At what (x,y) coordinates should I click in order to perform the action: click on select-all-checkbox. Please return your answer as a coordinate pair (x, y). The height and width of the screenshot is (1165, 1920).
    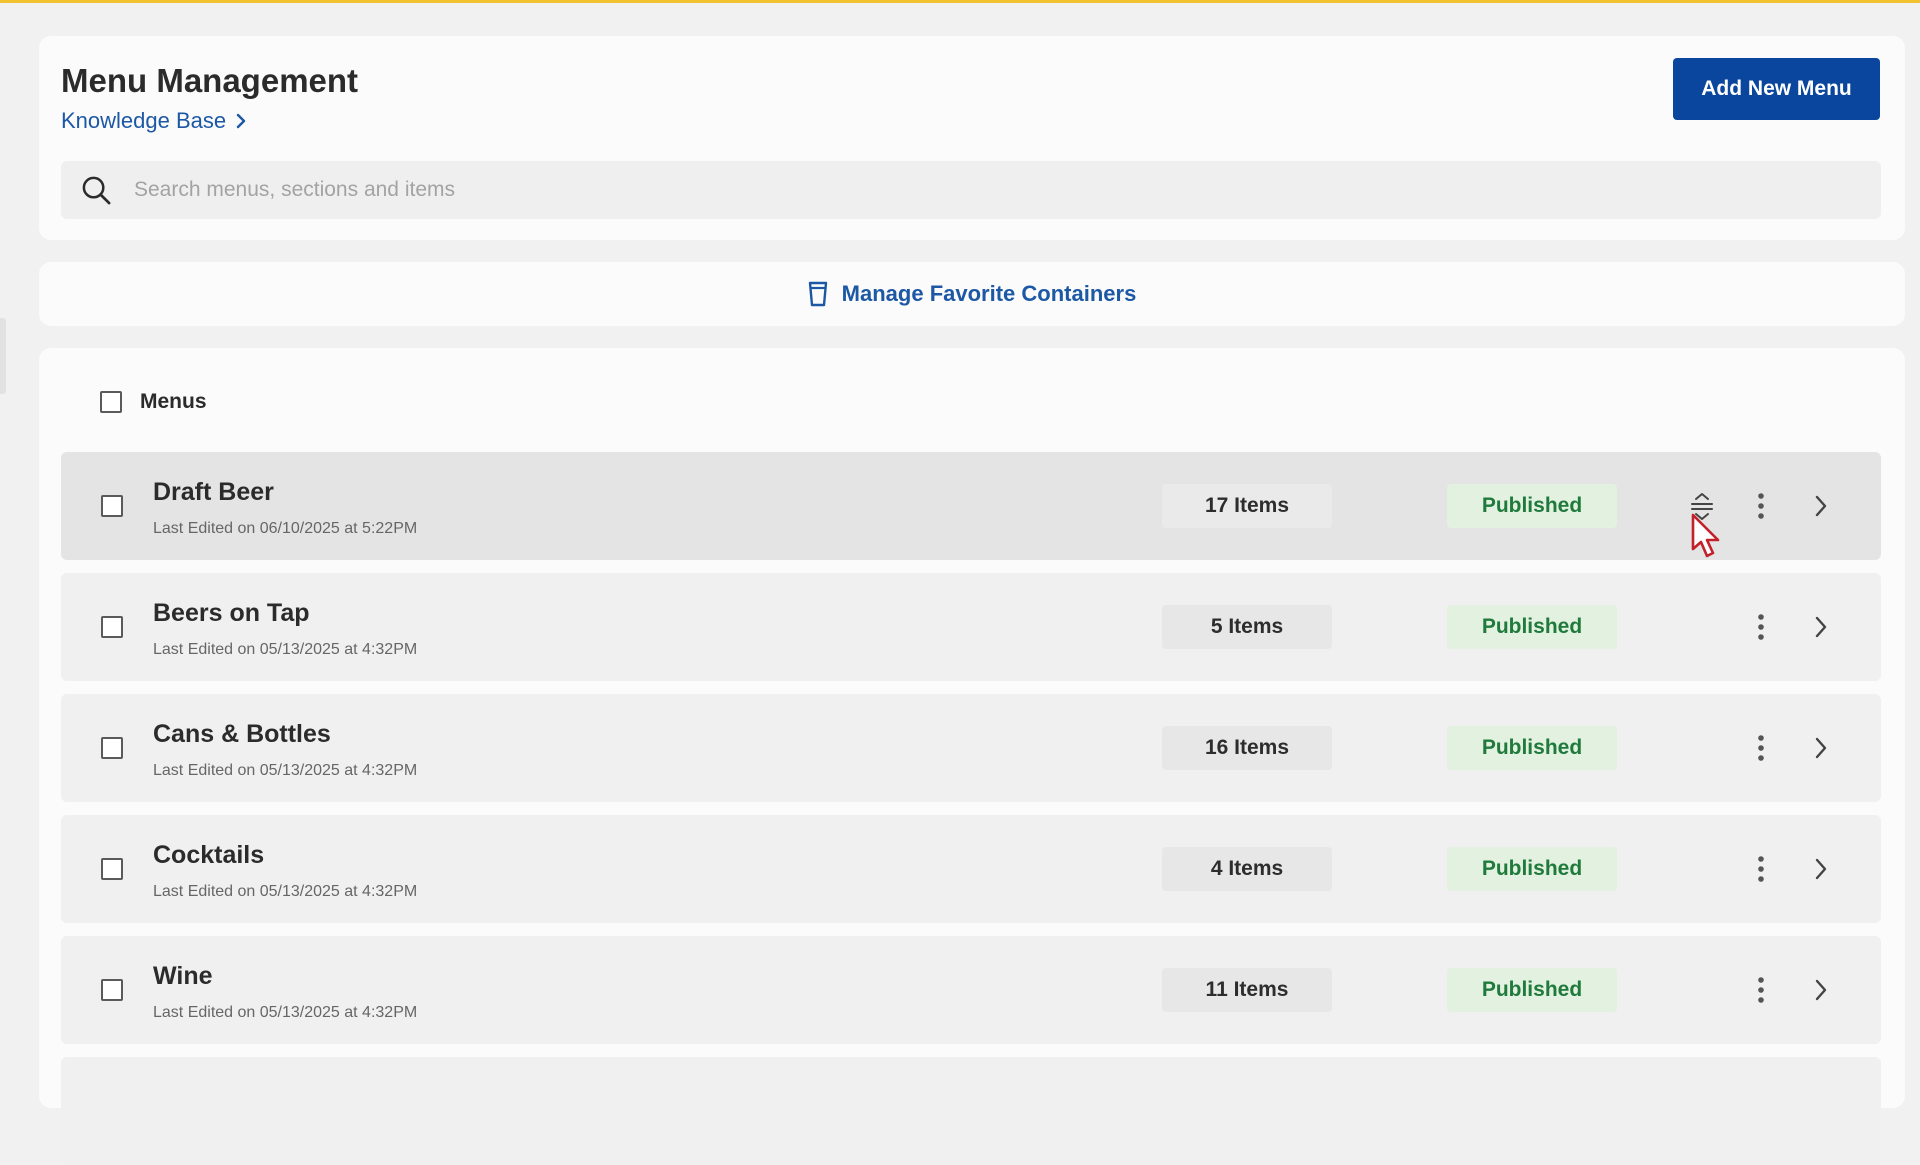
    Looking at the image, I should click on (111, 402).